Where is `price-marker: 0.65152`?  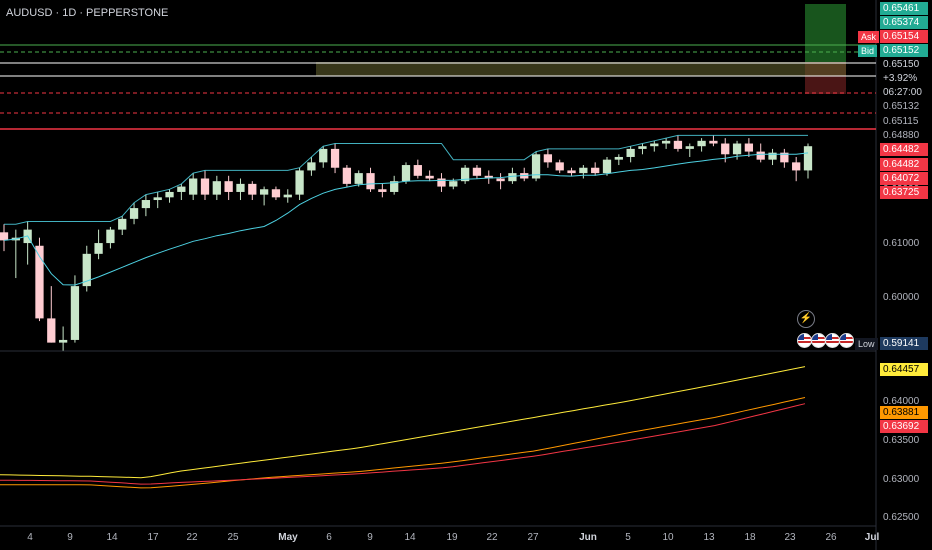 price-marker: 0.65152 is located at coordinates (904, 50).